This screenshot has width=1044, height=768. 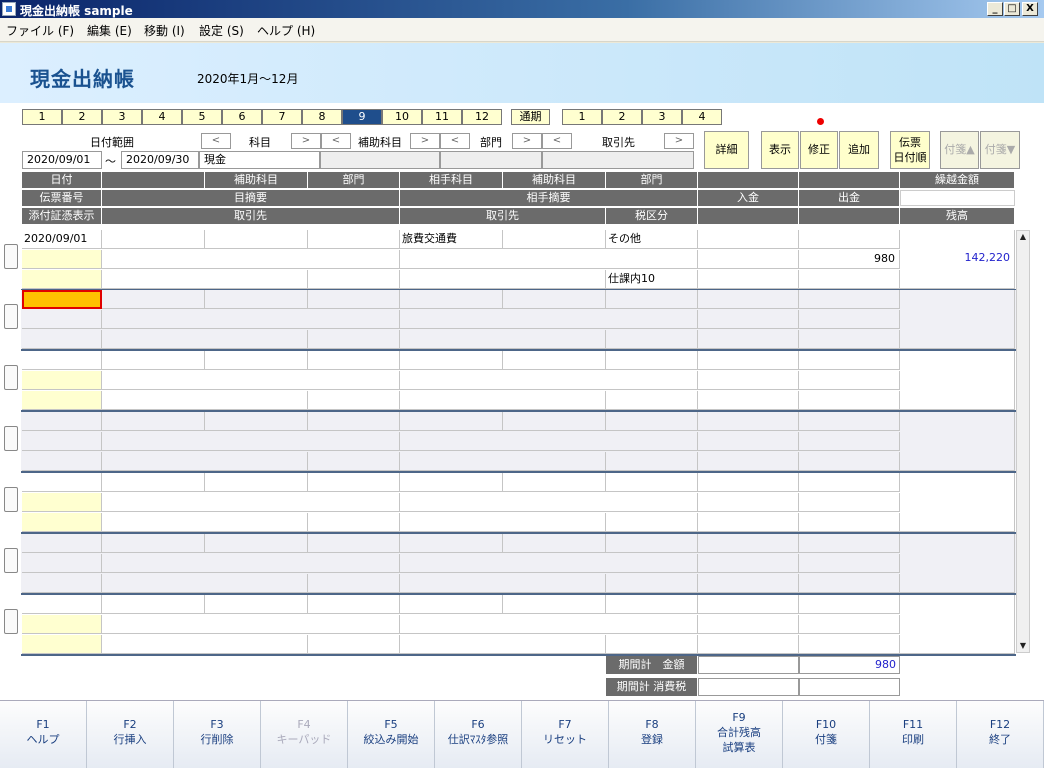 What do you see at coordinates (62, 160) in the screenshot?
I see `date-from-field: 2020/09/01` at bounding box center [62, 160].